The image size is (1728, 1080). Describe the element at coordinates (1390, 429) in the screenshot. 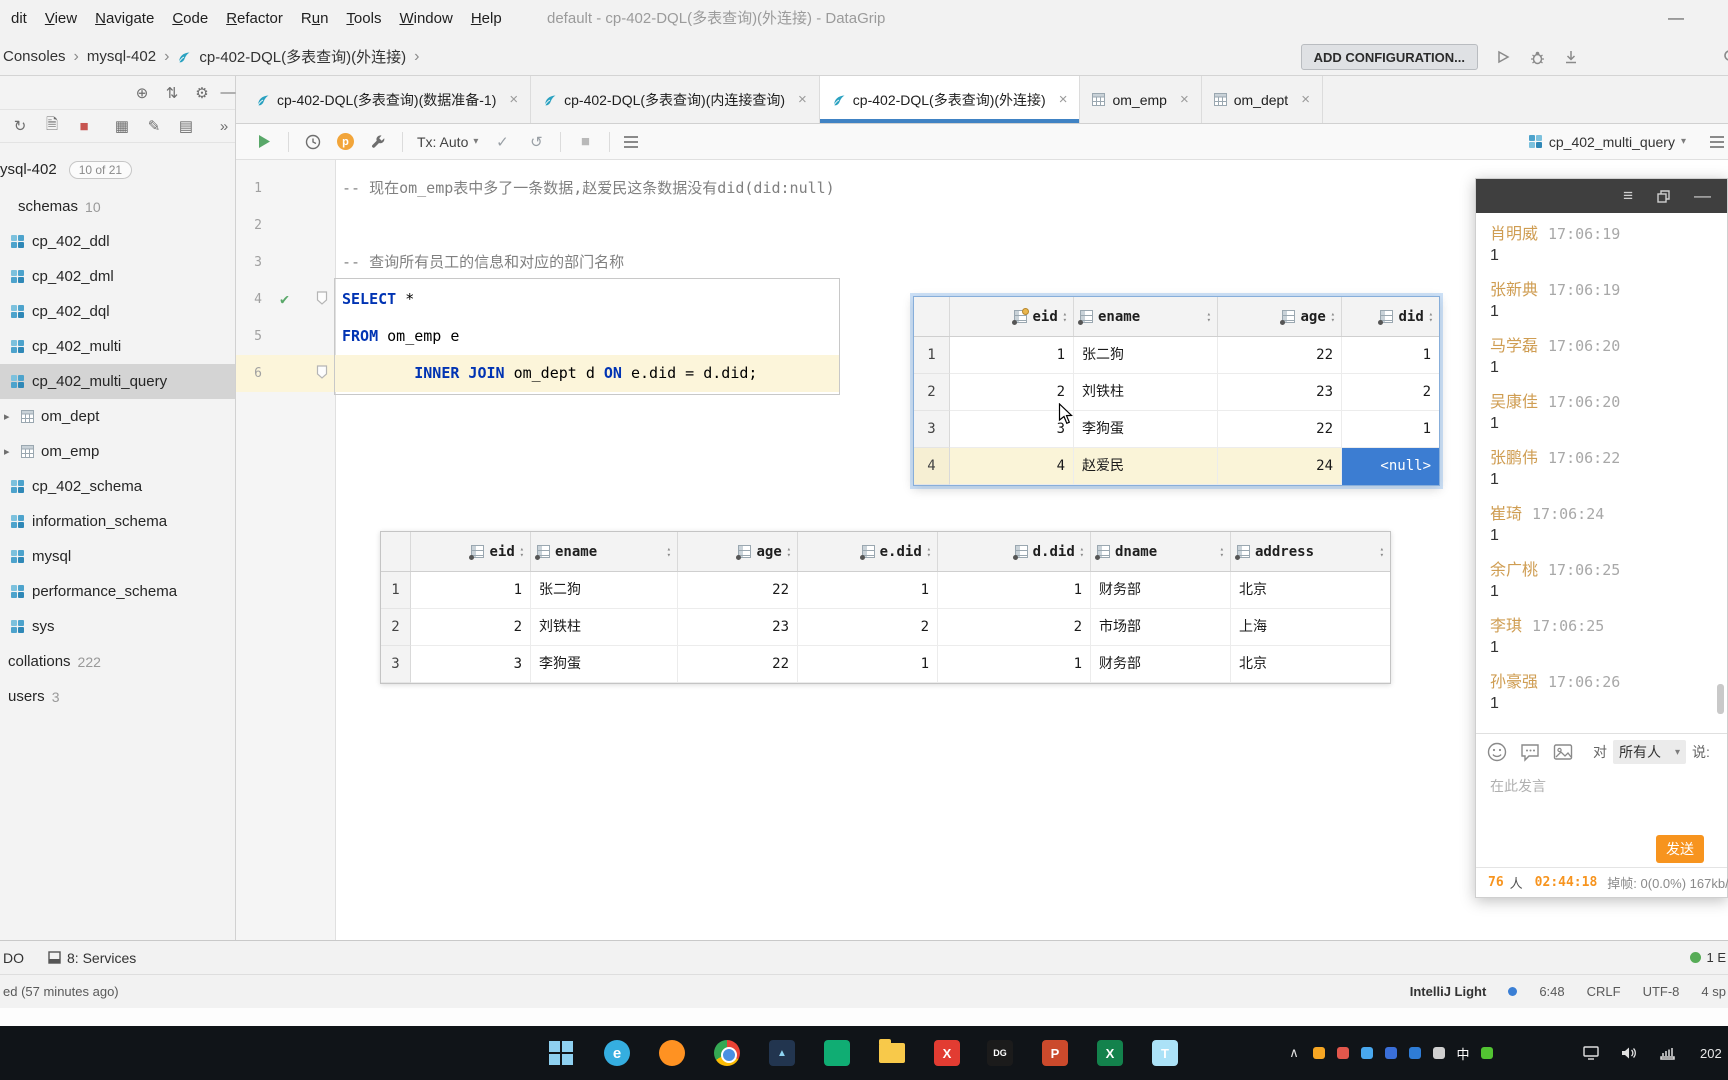

I see `cell-did: 1` at that location.